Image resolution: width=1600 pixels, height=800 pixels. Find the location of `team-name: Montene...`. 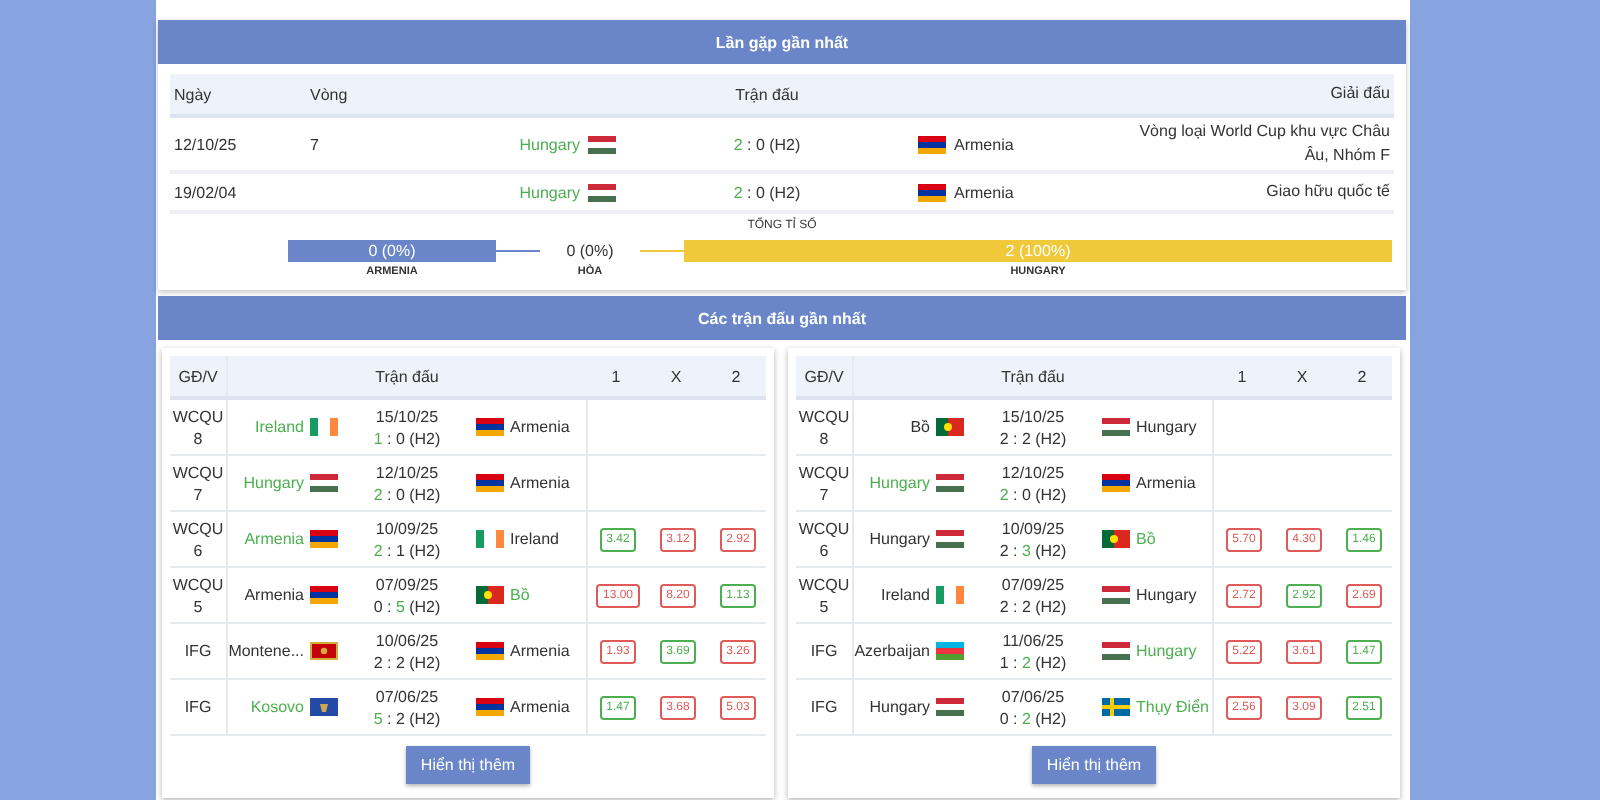

team-name: Montene... is located at coordinates (266, 651).